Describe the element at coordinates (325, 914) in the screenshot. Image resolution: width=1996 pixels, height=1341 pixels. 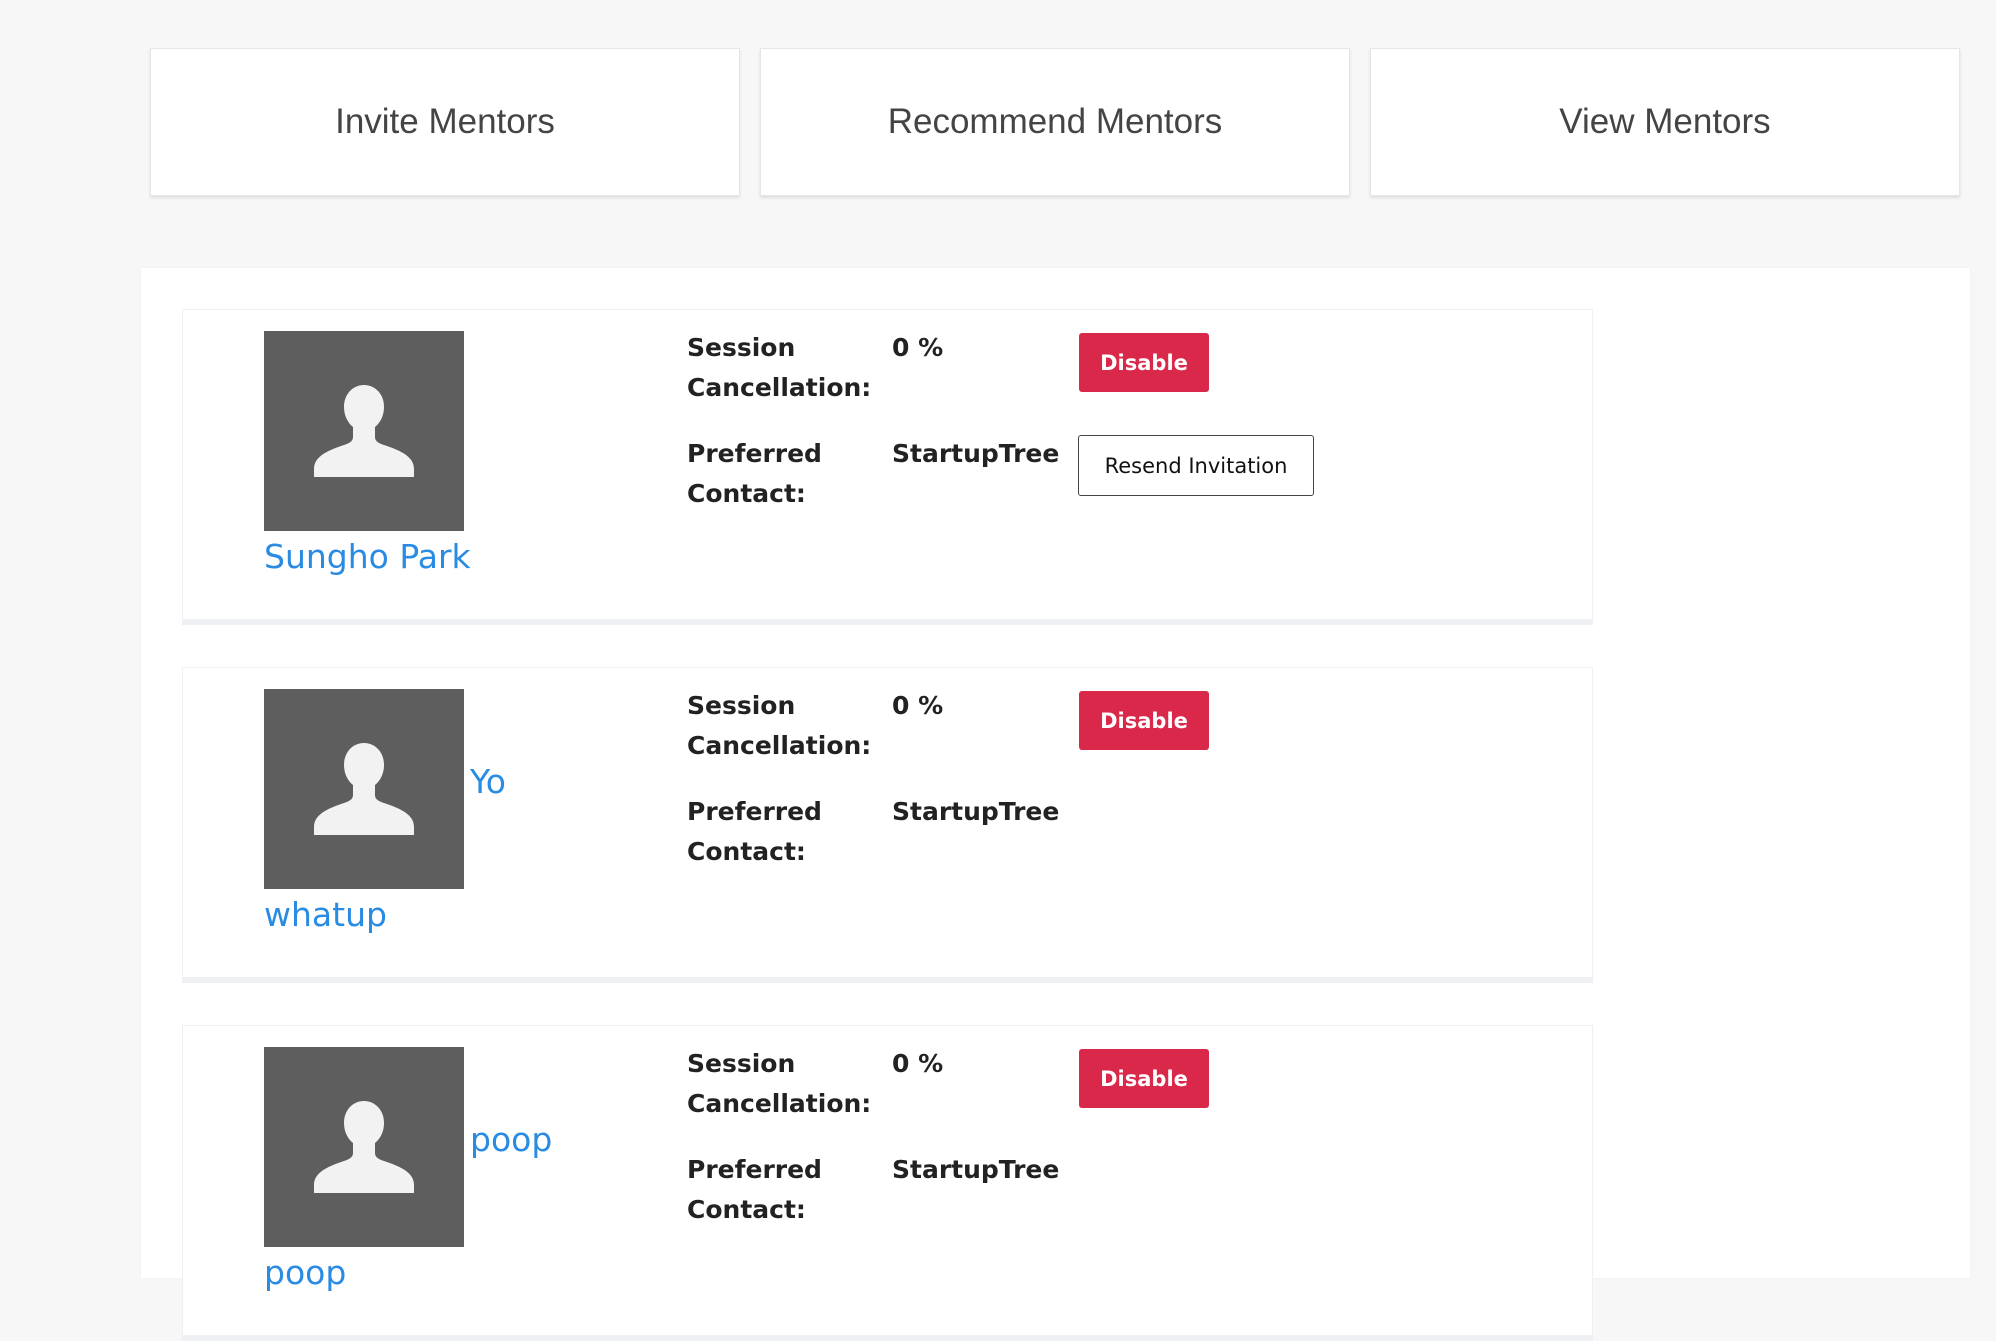
I see `mentor-name-link-cont: whatup` at that location.